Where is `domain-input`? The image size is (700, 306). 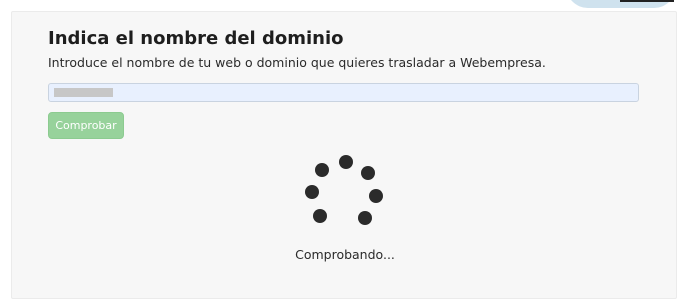
domain-input is located at coordinates (343, 92).